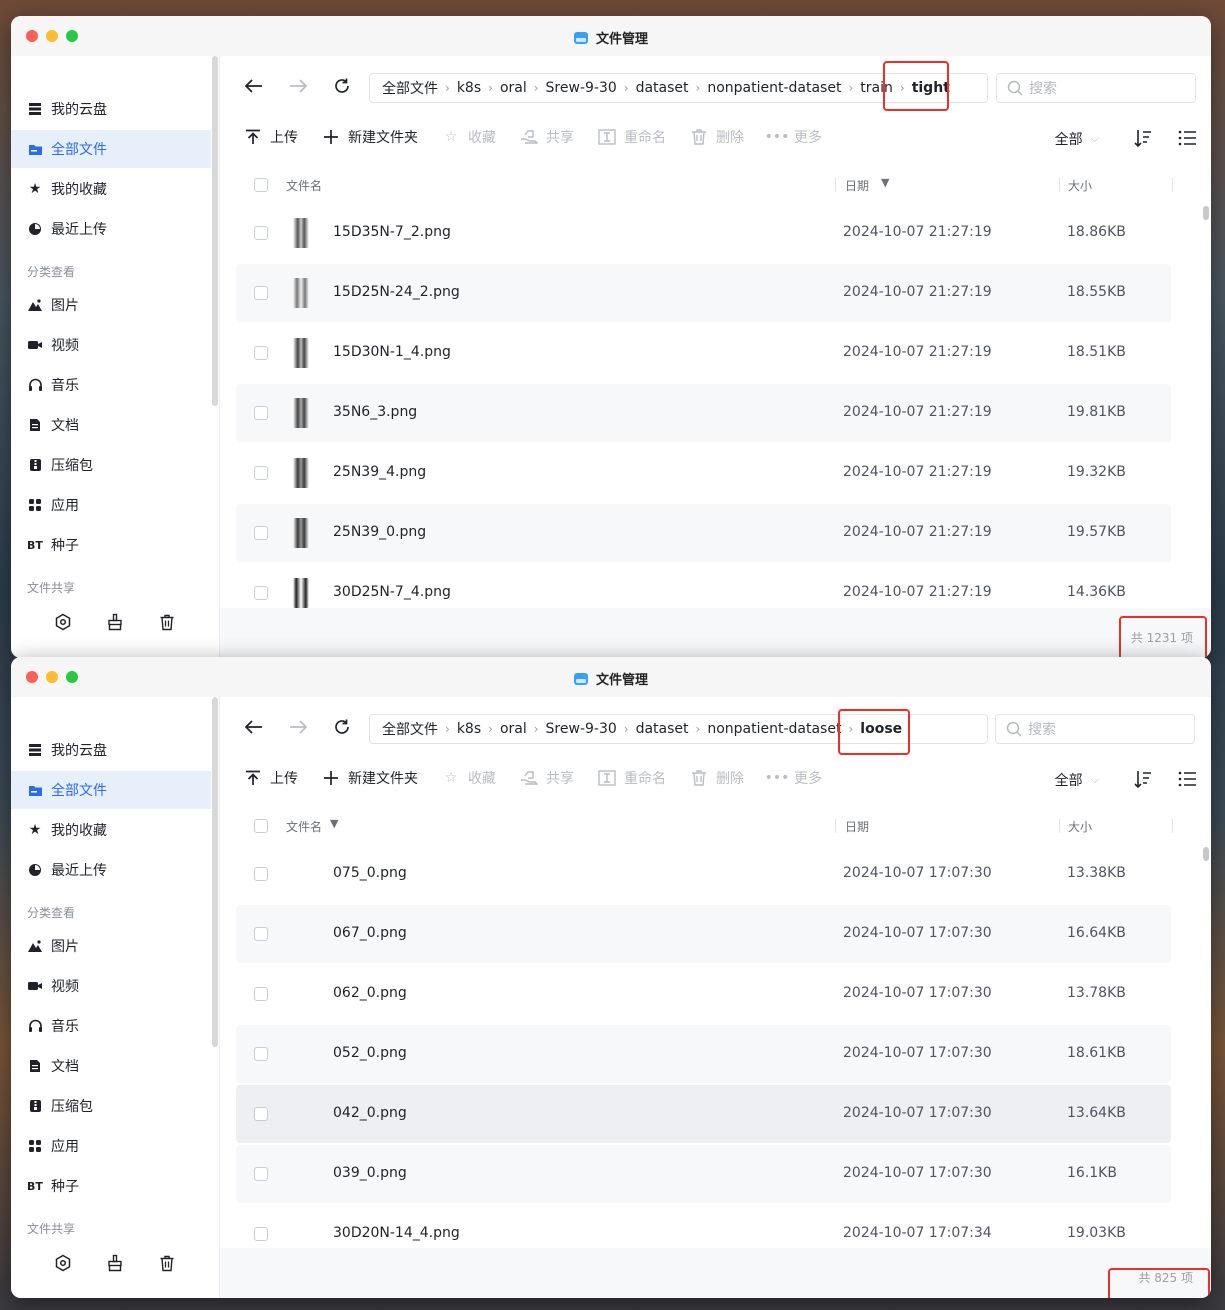 Image resolution: width=1225 pixels, height=1310 pixels. What do you see at coordinates (63, 1263) in the screenshot?
I see `settings-hexagon-icon` at bounding box center [63, 1263].